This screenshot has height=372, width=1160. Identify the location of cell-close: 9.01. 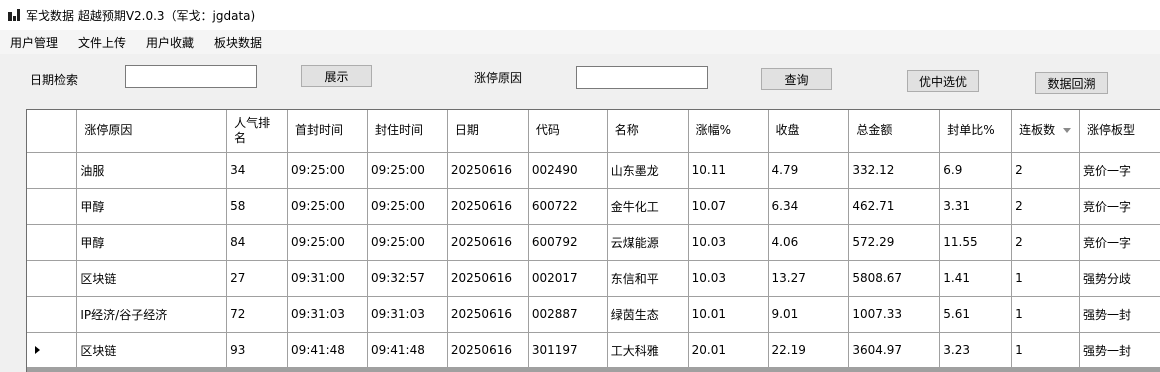
(808, 314).